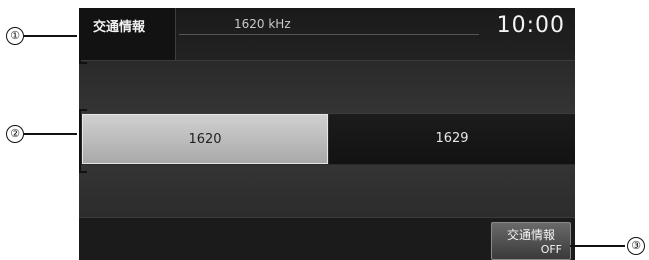 This screenshot has width=649, height=260. What do you see at coordinates (83, 141) in the screenshot?
I see `callout-2-bracket` at bounding box center [83, 141].